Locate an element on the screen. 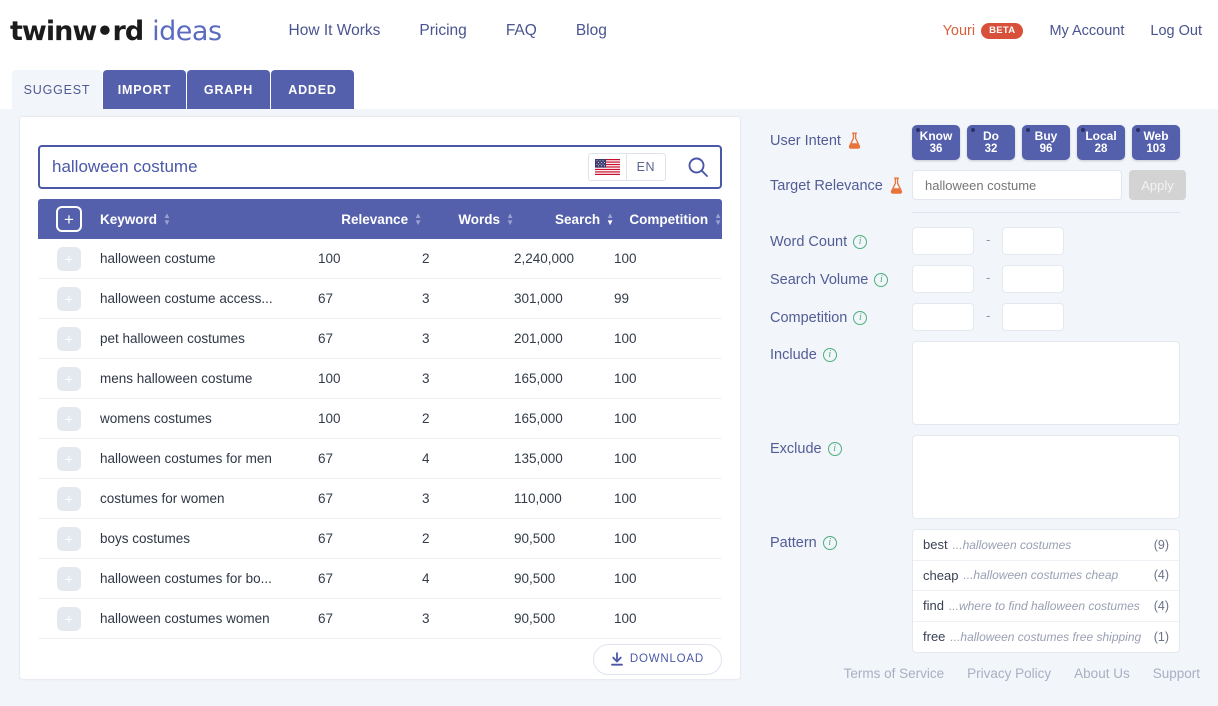 This screenshot has height=706, width=1218. column-label-competition: Competition is located at coordinates (669, 219).